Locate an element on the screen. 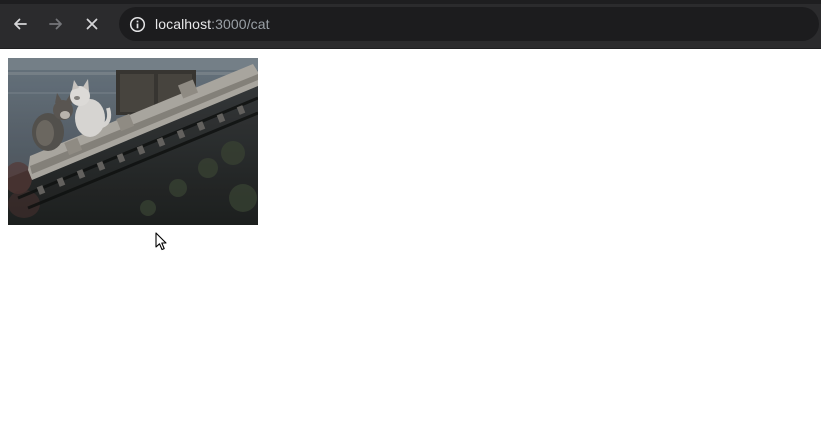  browser-toolbar: localhost:3000/cat is located at coordinates (410, 24).